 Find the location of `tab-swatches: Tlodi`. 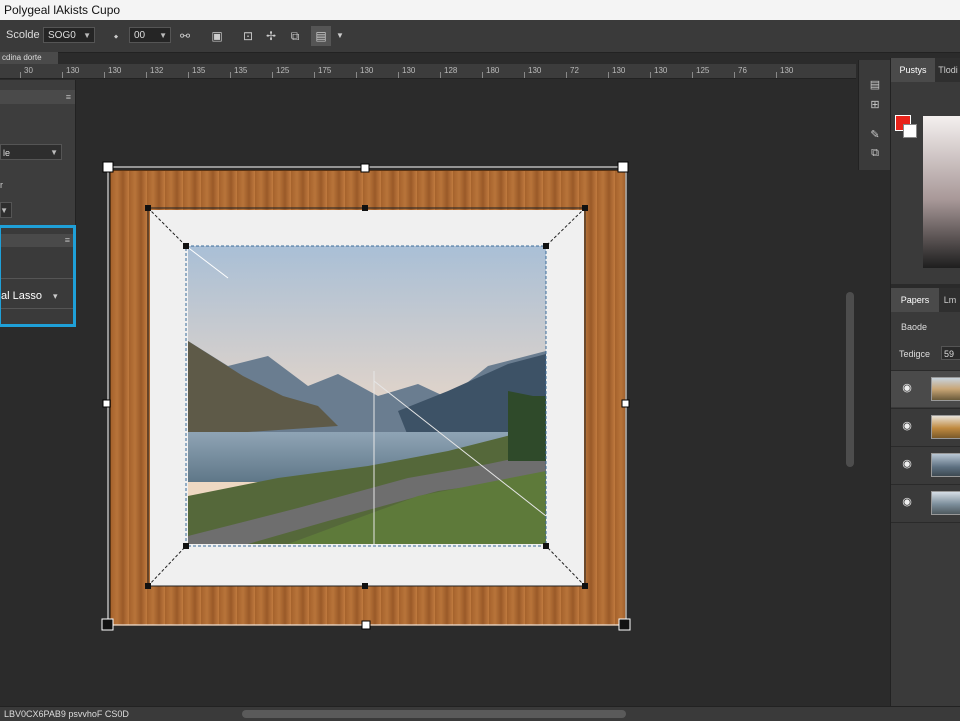

tab-swatches: Tlodi is located at coordinates (947, 70).